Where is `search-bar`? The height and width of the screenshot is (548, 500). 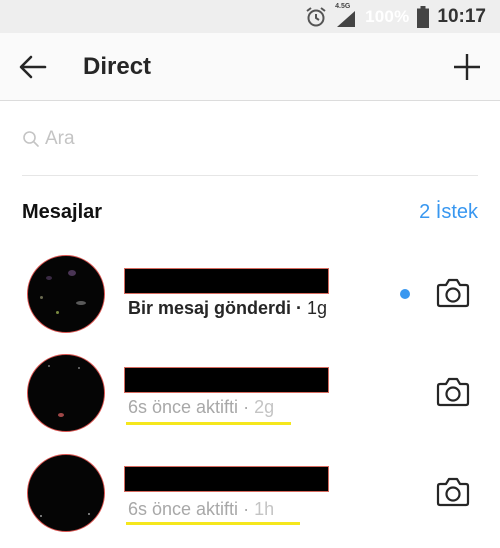
search-bar is located at coordinates (250, 148).